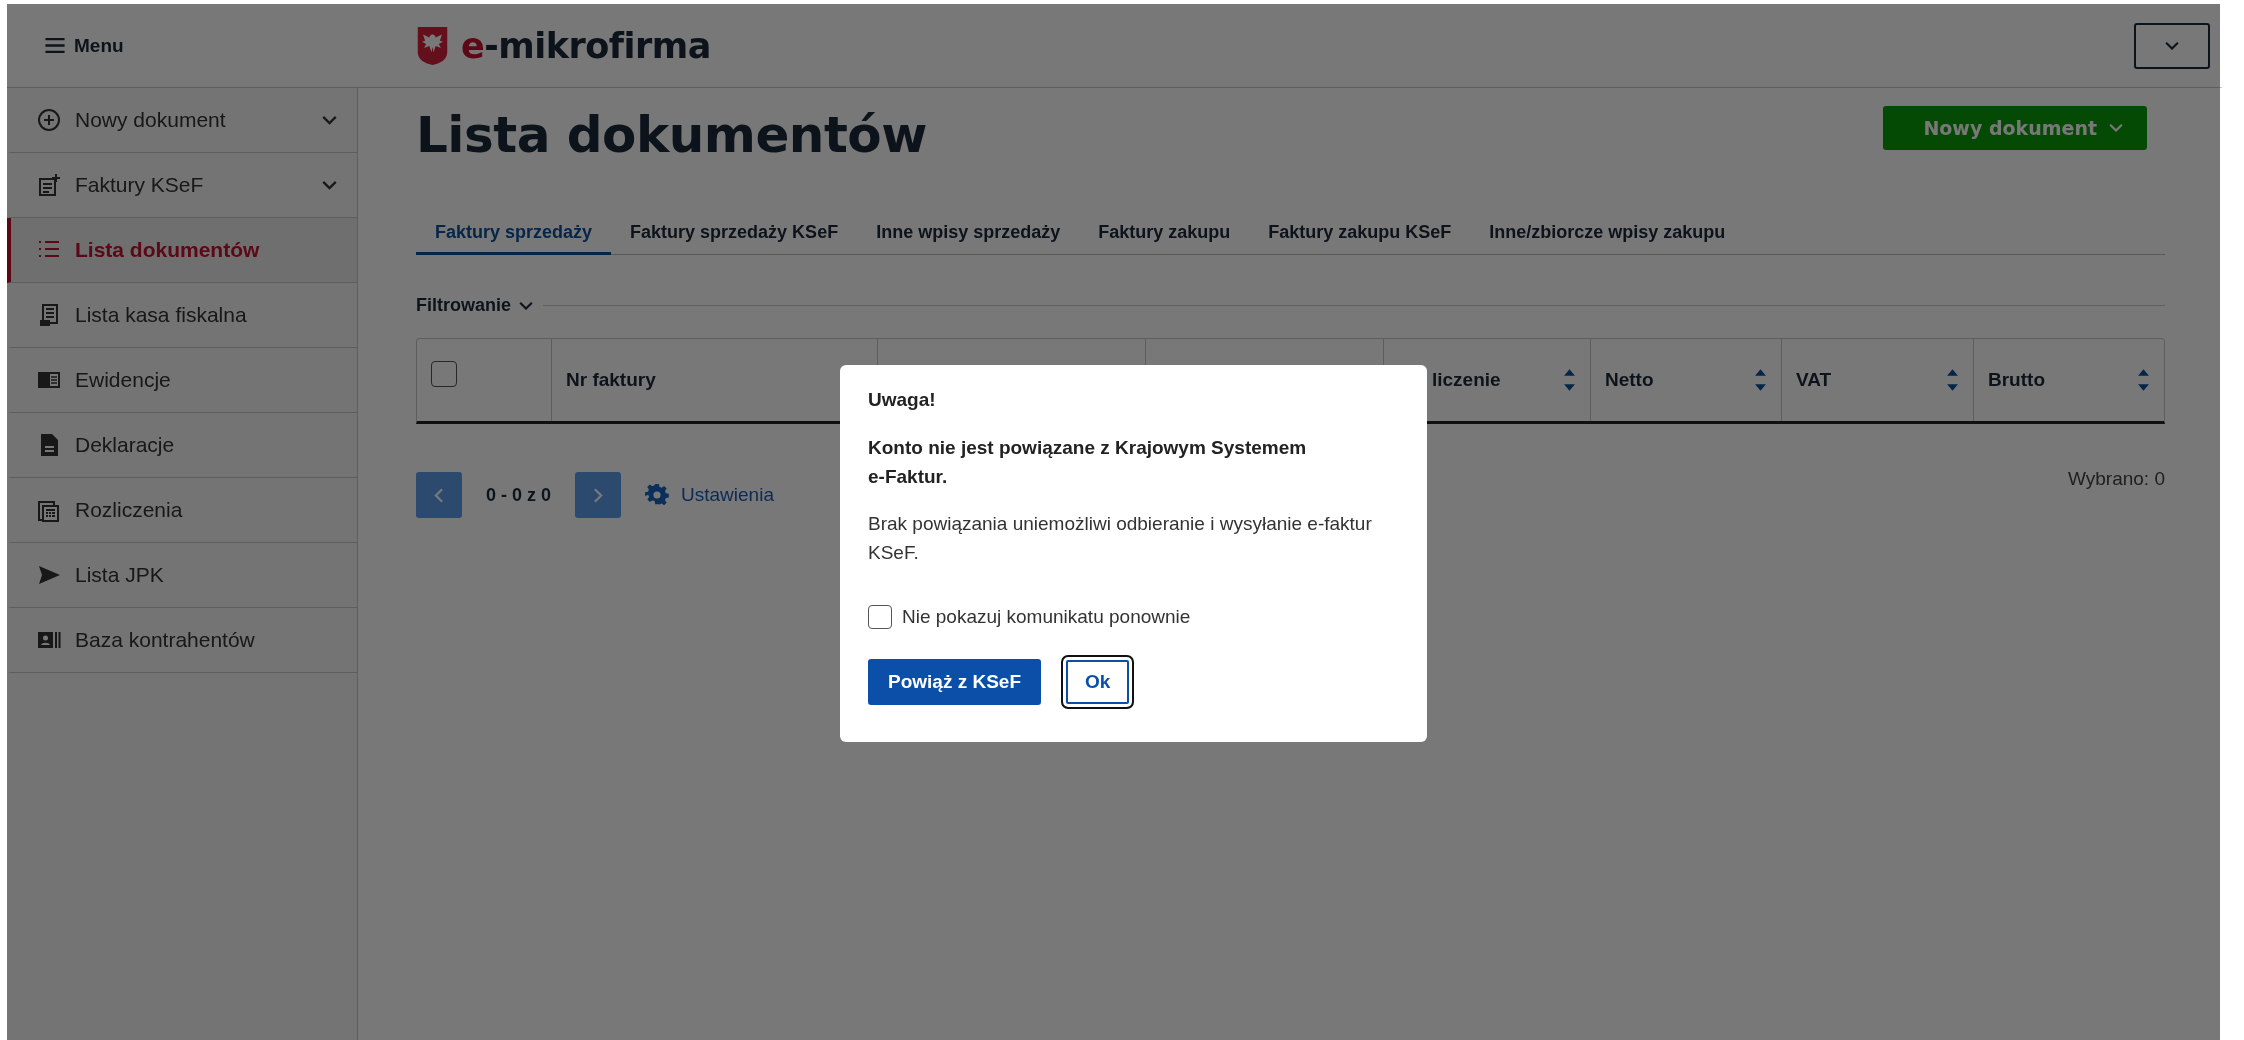 This screenshot has height=1040, width=2244. I want to click on app-logo-text: e-mikrofirma, so click(586, 45).